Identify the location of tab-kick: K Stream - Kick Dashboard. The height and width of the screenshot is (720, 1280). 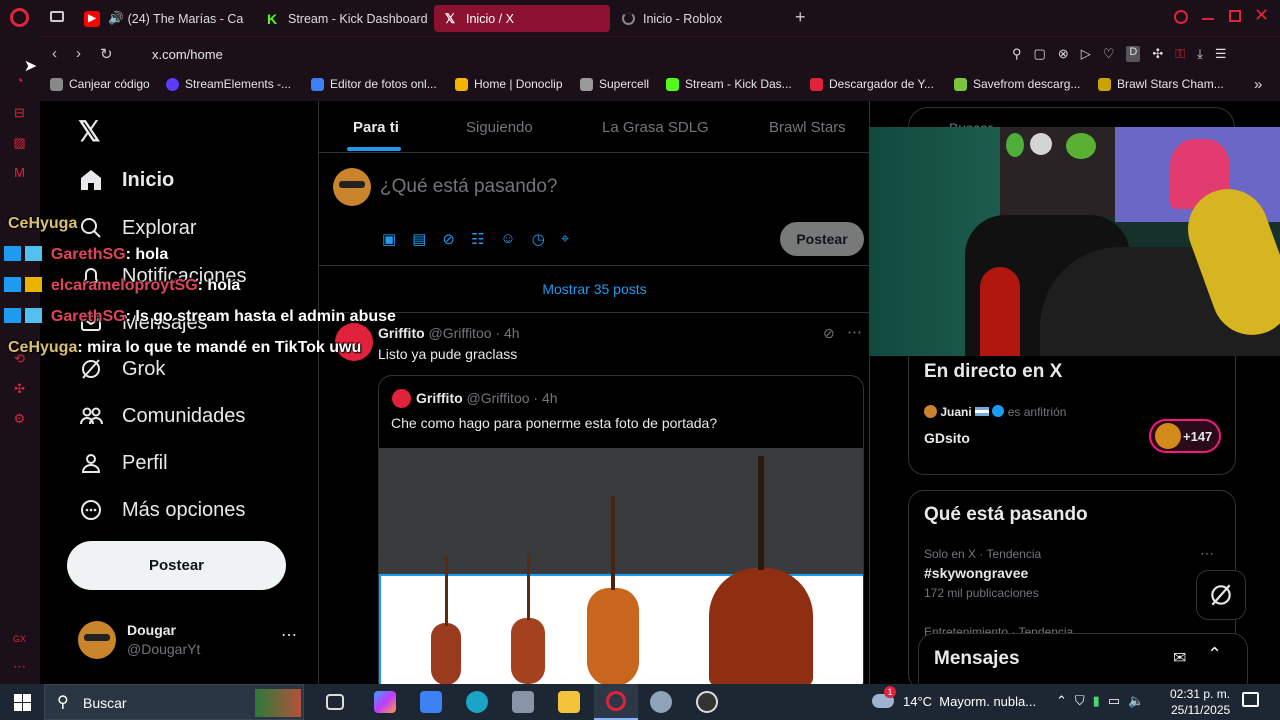
(342, 18).